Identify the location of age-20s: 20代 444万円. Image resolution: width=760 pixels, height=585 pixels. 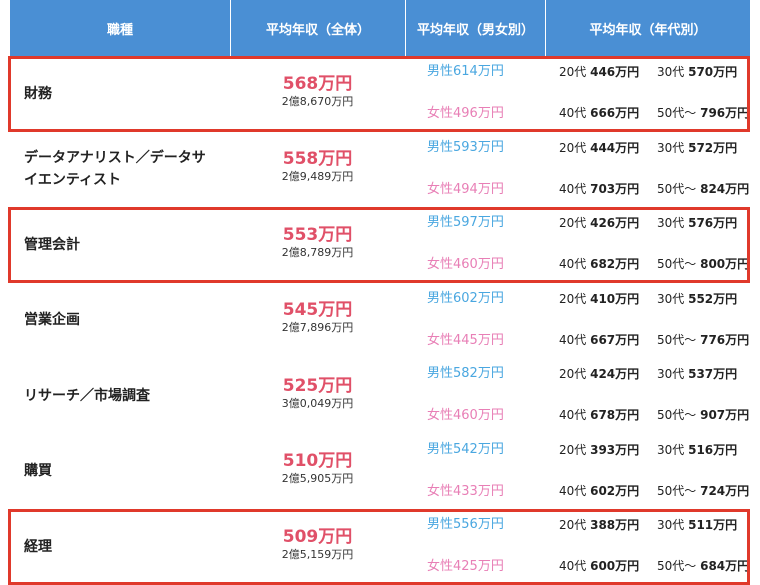
(599, 147).